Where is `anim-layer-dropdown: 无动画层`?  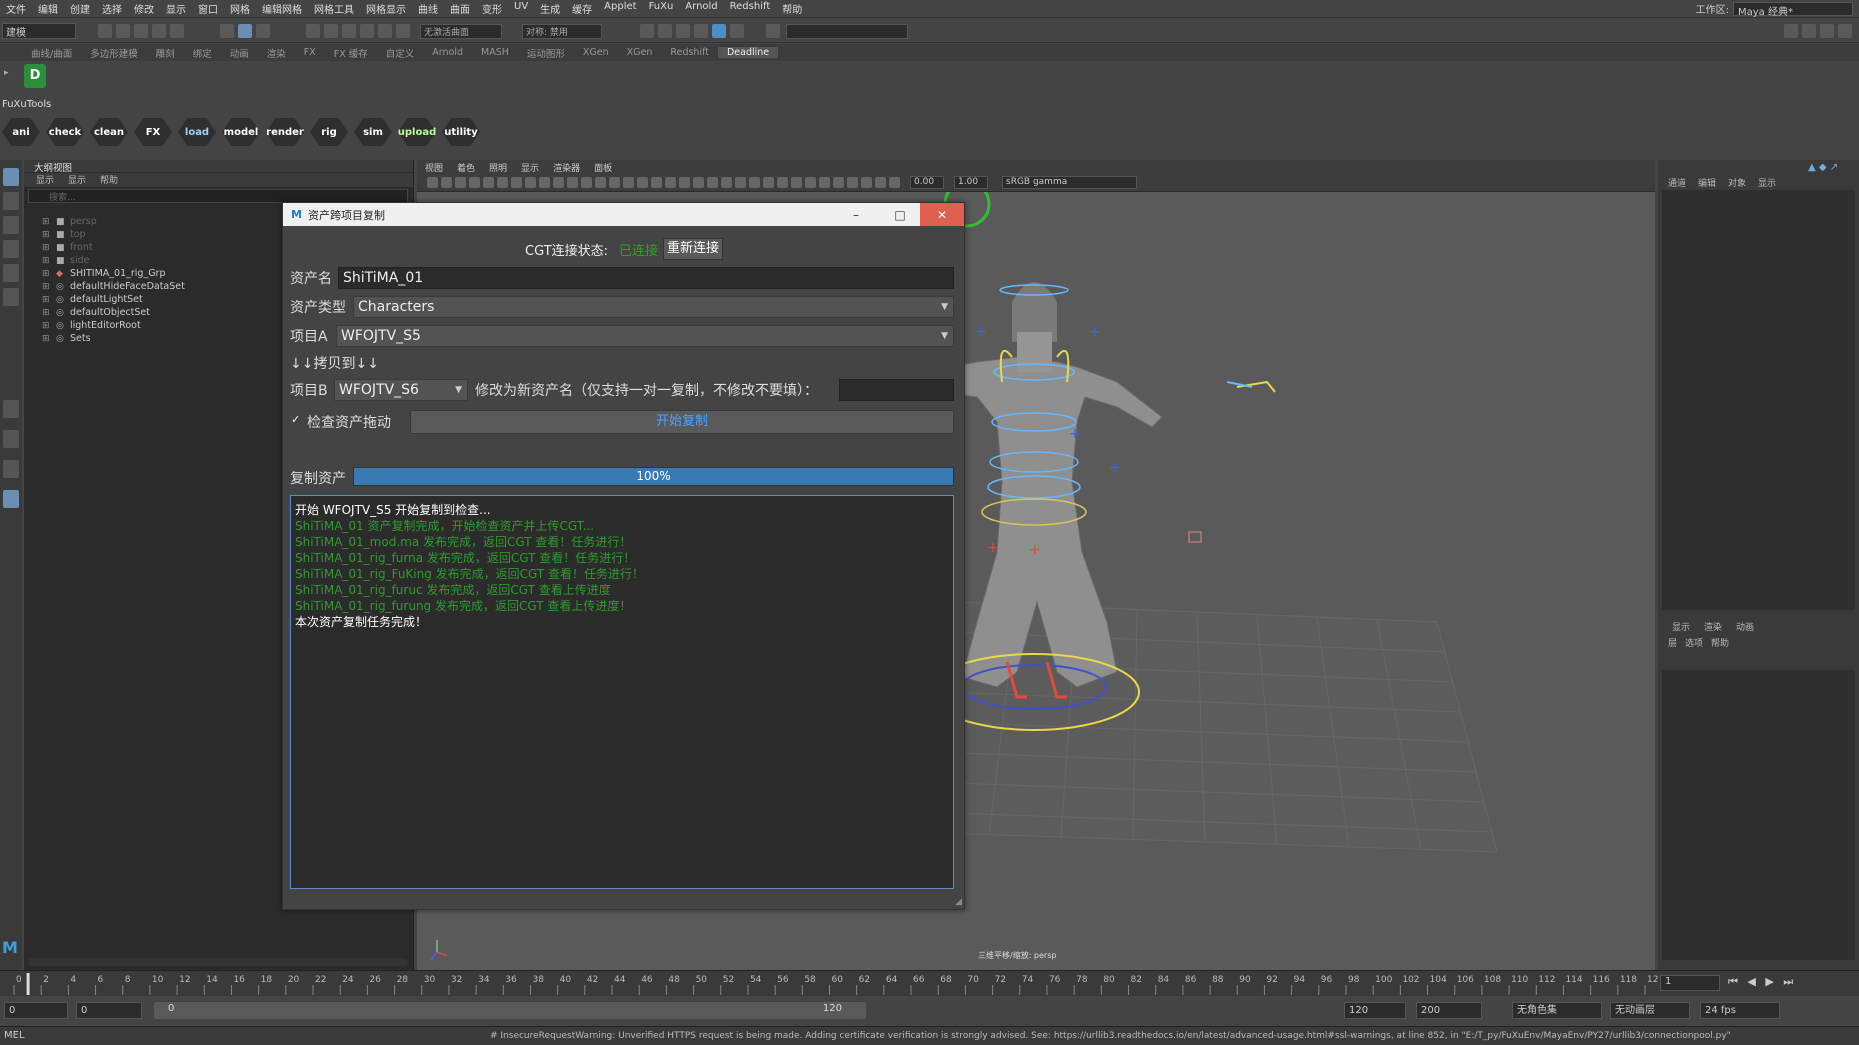
anim-layer-dropdown: 无动画层 is located at coordinates (1650, 1010).